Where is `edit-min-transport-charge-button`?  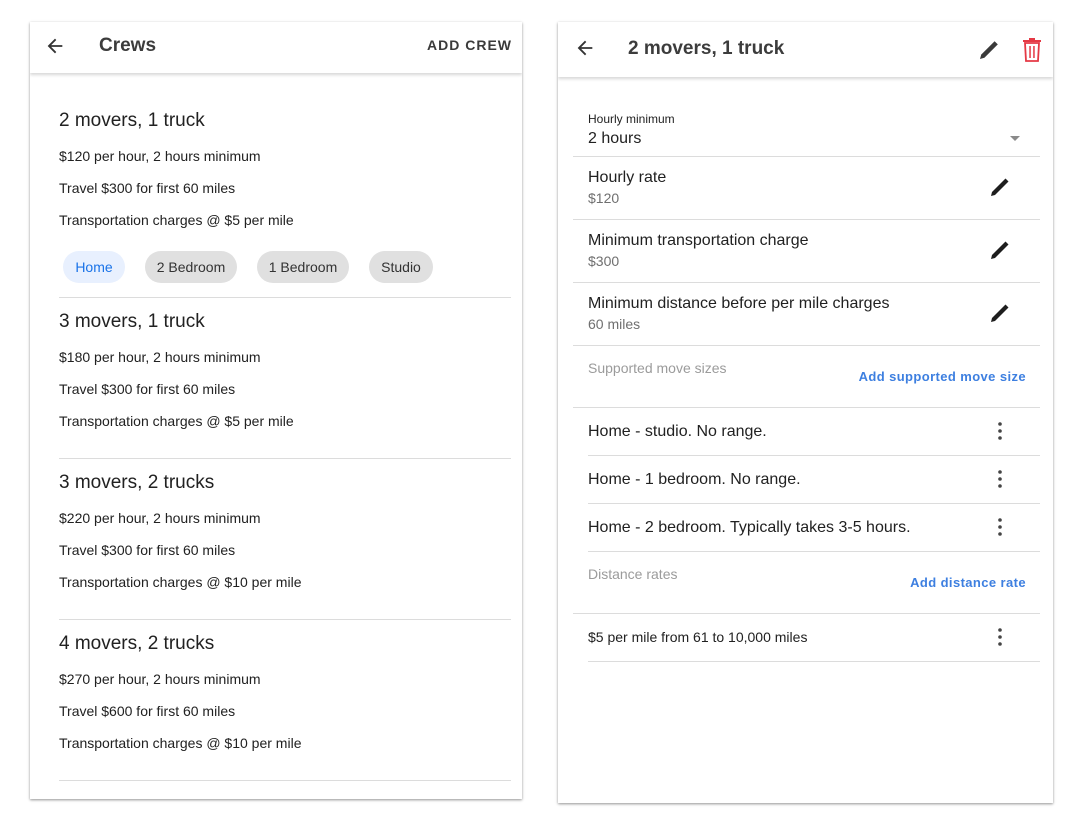
edit-min-transport-charge-button is located at coordinates (1000, 250).